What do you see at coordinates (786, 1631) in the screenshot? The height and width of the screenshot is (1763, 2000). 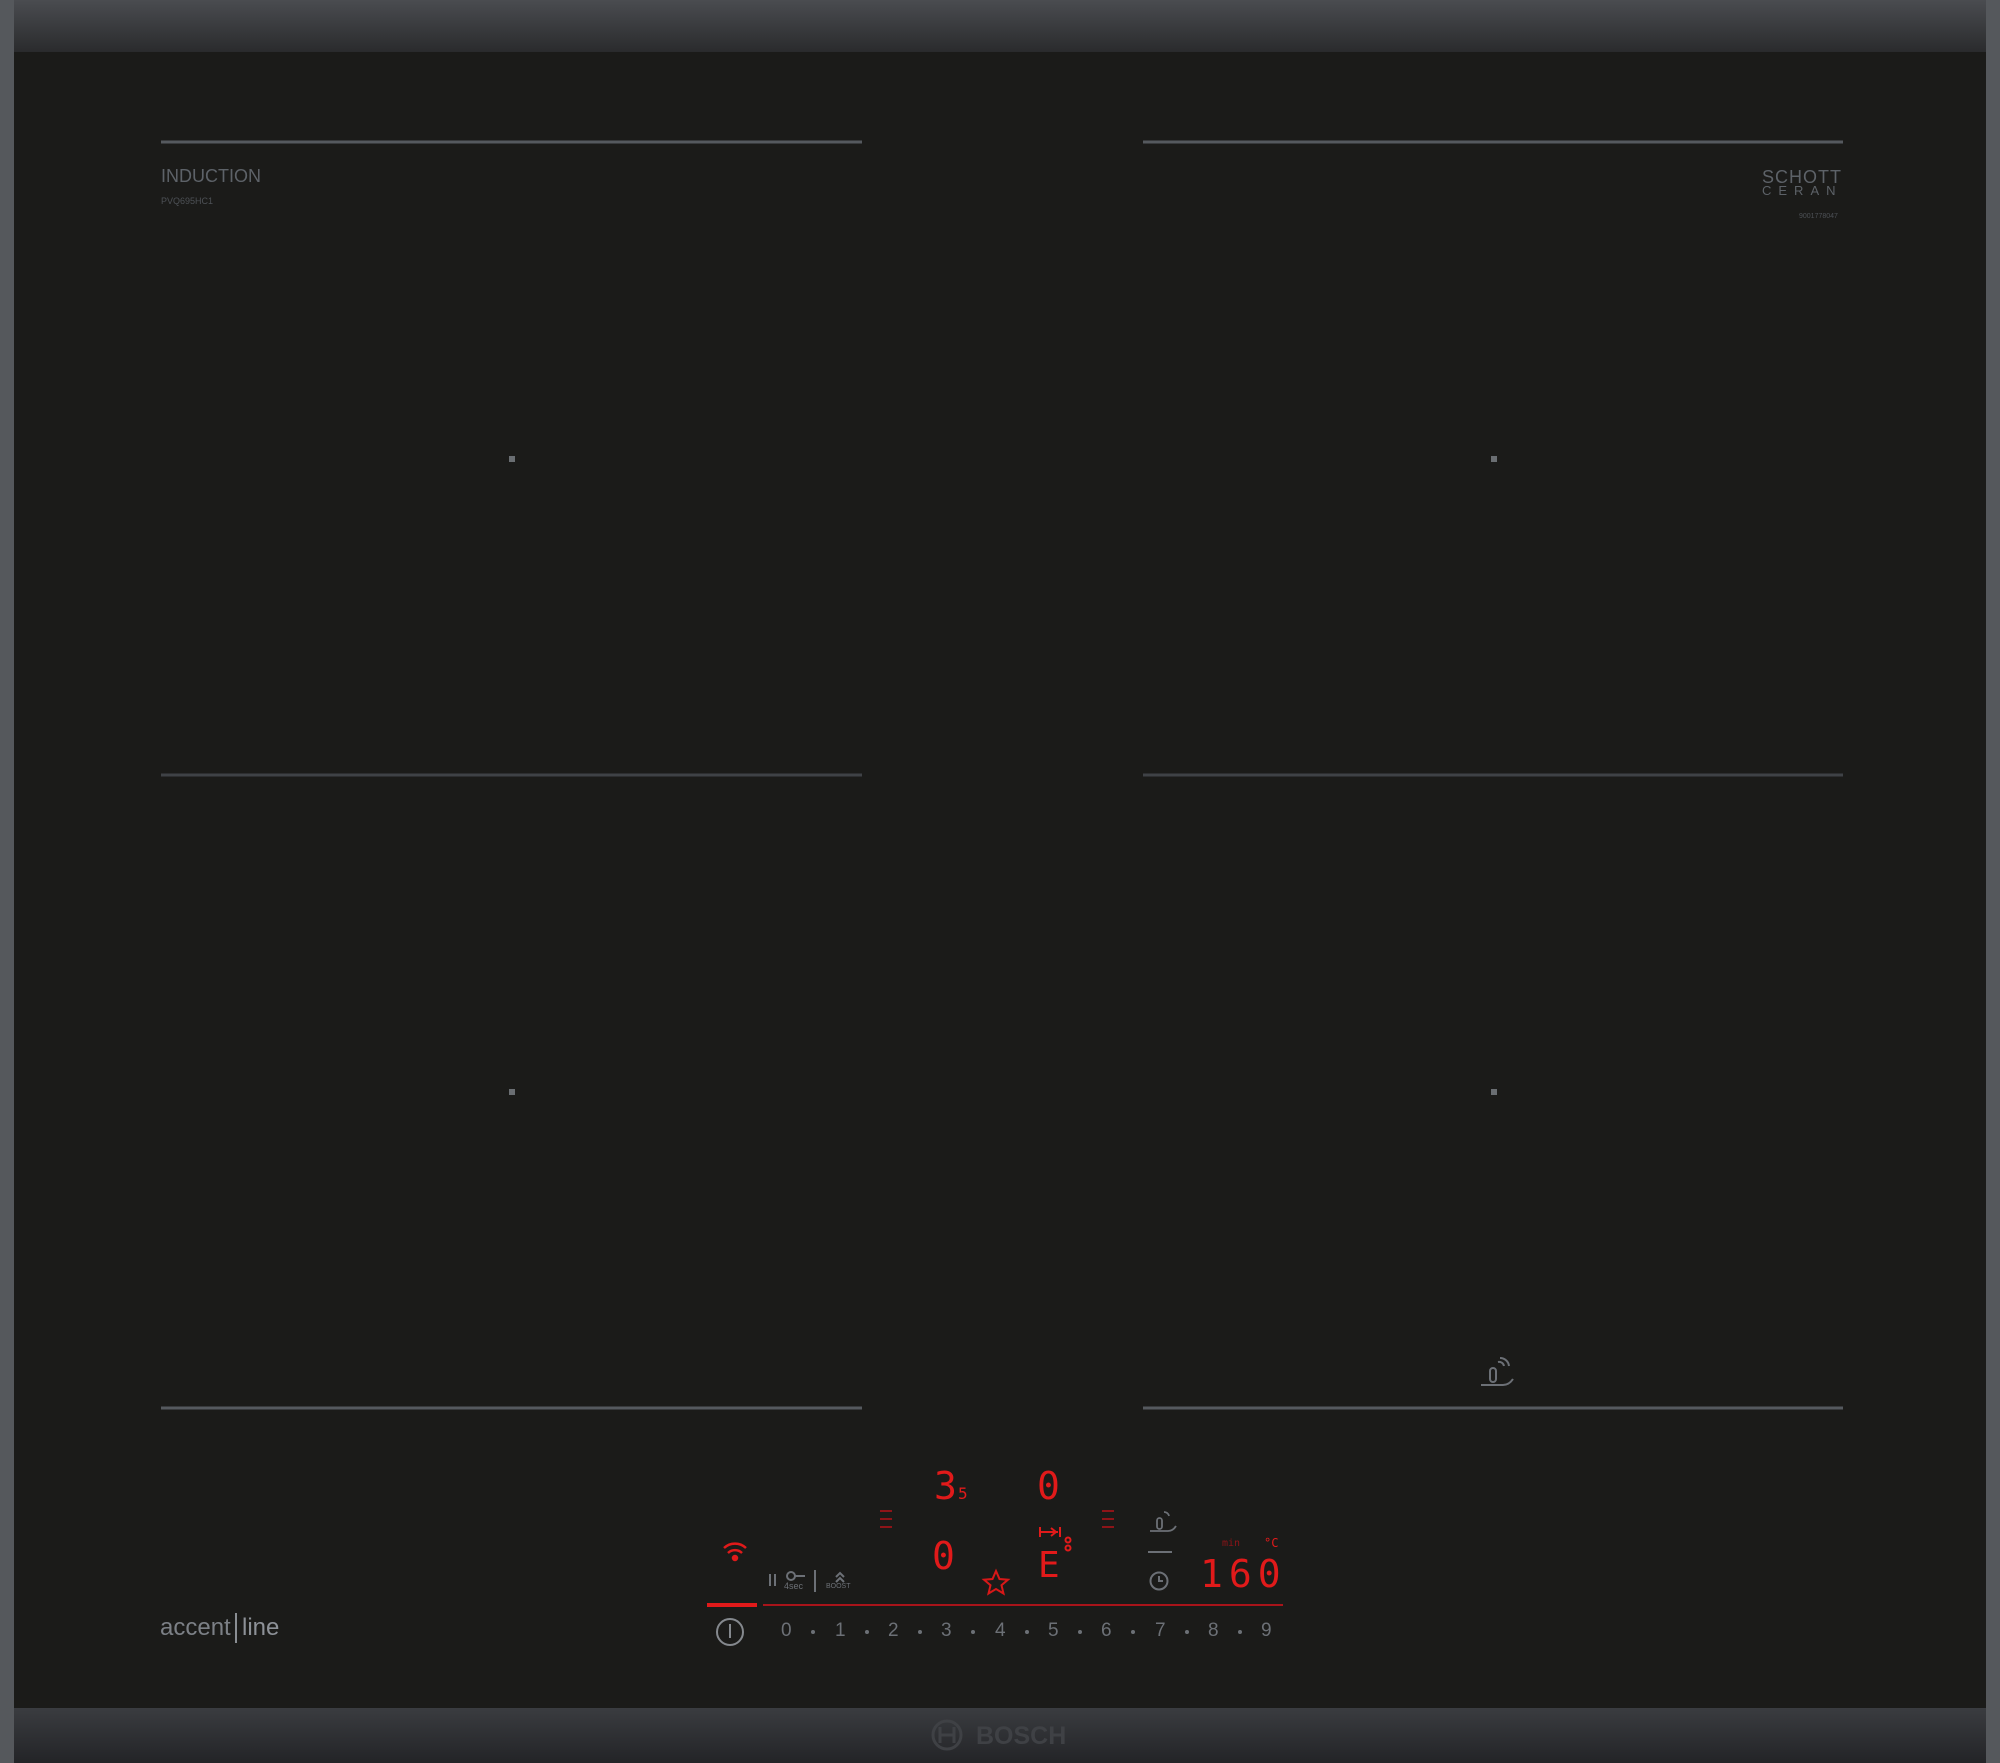 I see `slider-level-0: 0` at bounding box center [786, 1631].